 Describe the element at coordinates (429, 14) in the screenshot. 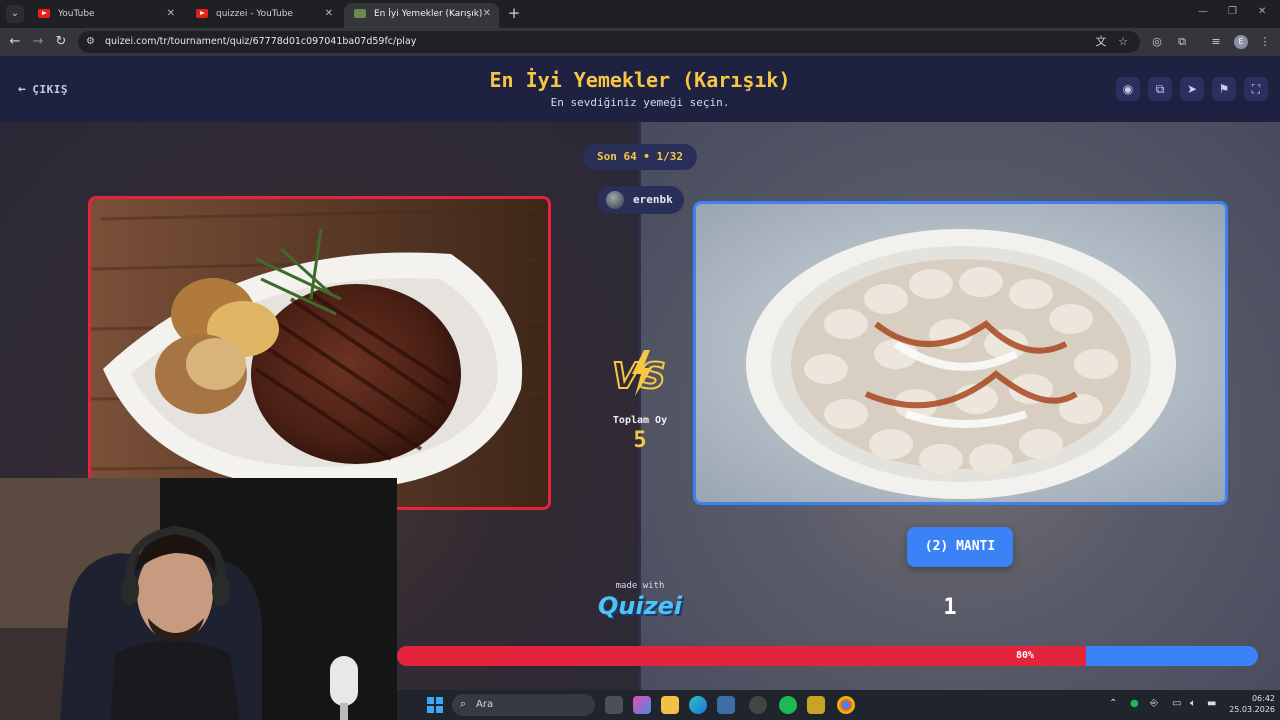

I see `tab-label: En İyi Yemekler (Karışık) - Tier Li` at that location.